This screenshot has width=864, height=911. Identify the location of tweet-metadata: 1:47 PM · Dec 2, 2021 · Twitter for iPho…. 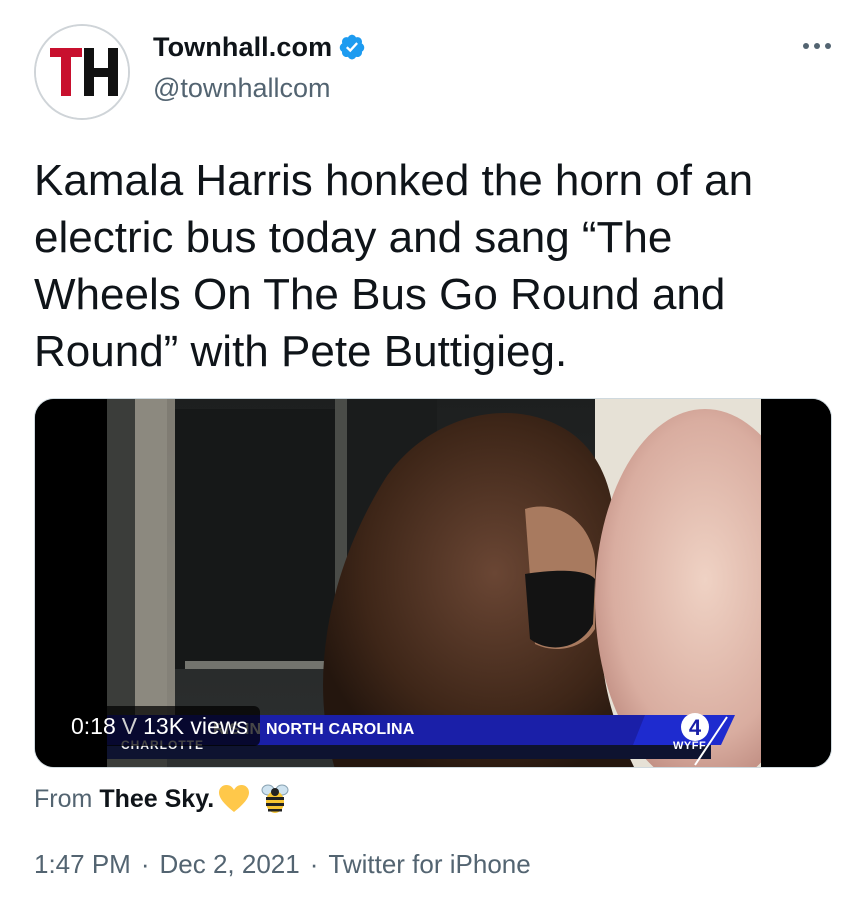
(282, 864).